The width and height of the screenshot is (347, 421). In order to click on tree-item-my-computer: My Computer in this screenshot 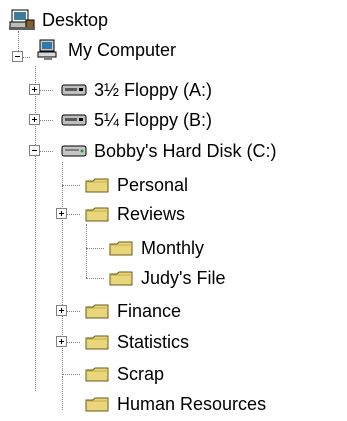, I will do `click(105, 50)`.